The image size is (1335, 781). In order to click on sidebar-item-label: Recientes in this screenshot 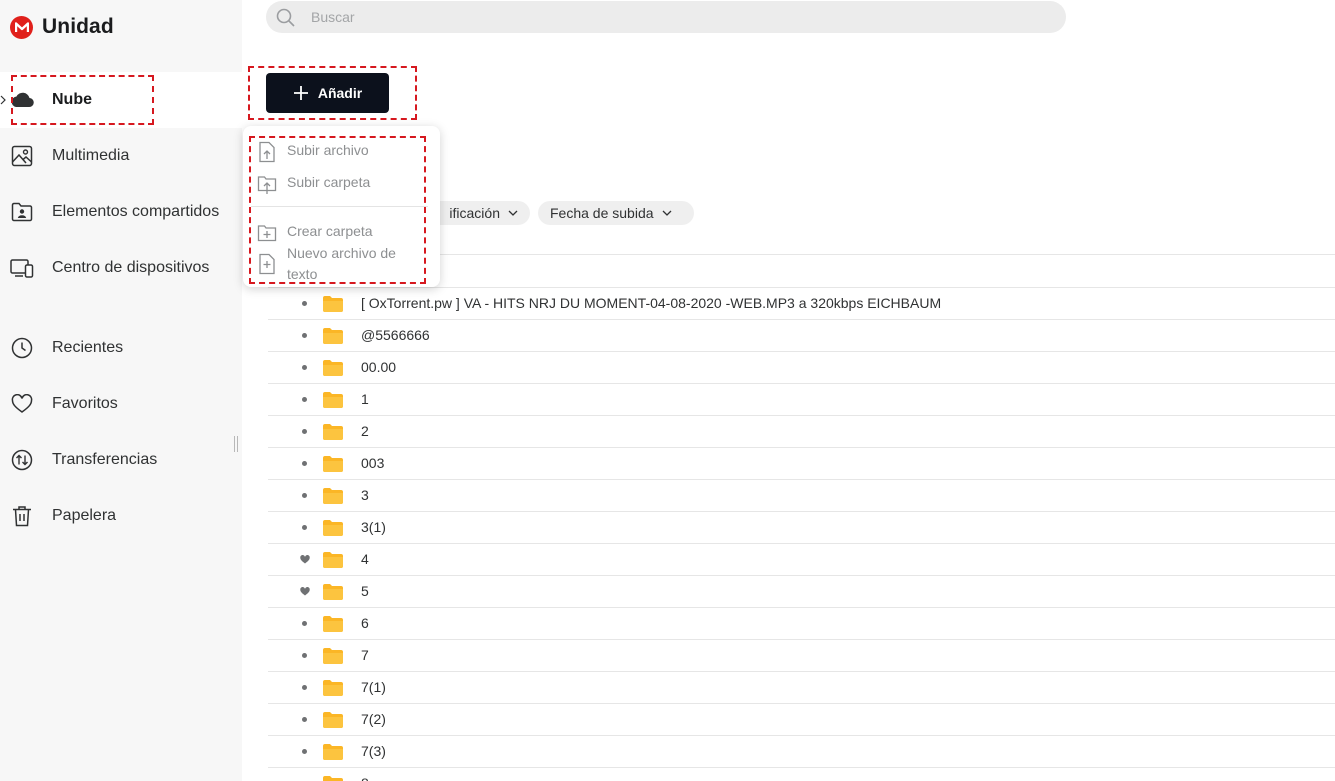, I will do `click(88, 347)`.